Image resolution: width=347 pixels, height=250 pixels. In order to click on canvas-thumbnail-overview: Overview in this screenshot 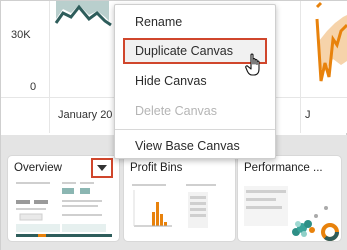, I will do `click(63, 198)`.